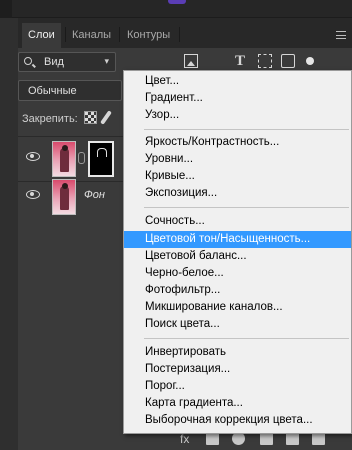 Image resolution: width=352 pixels, height=450 pixels. What do you see at coordinates (6, 9) in the screenshot?
I see `left-edge` at bounding box center [6, 9].